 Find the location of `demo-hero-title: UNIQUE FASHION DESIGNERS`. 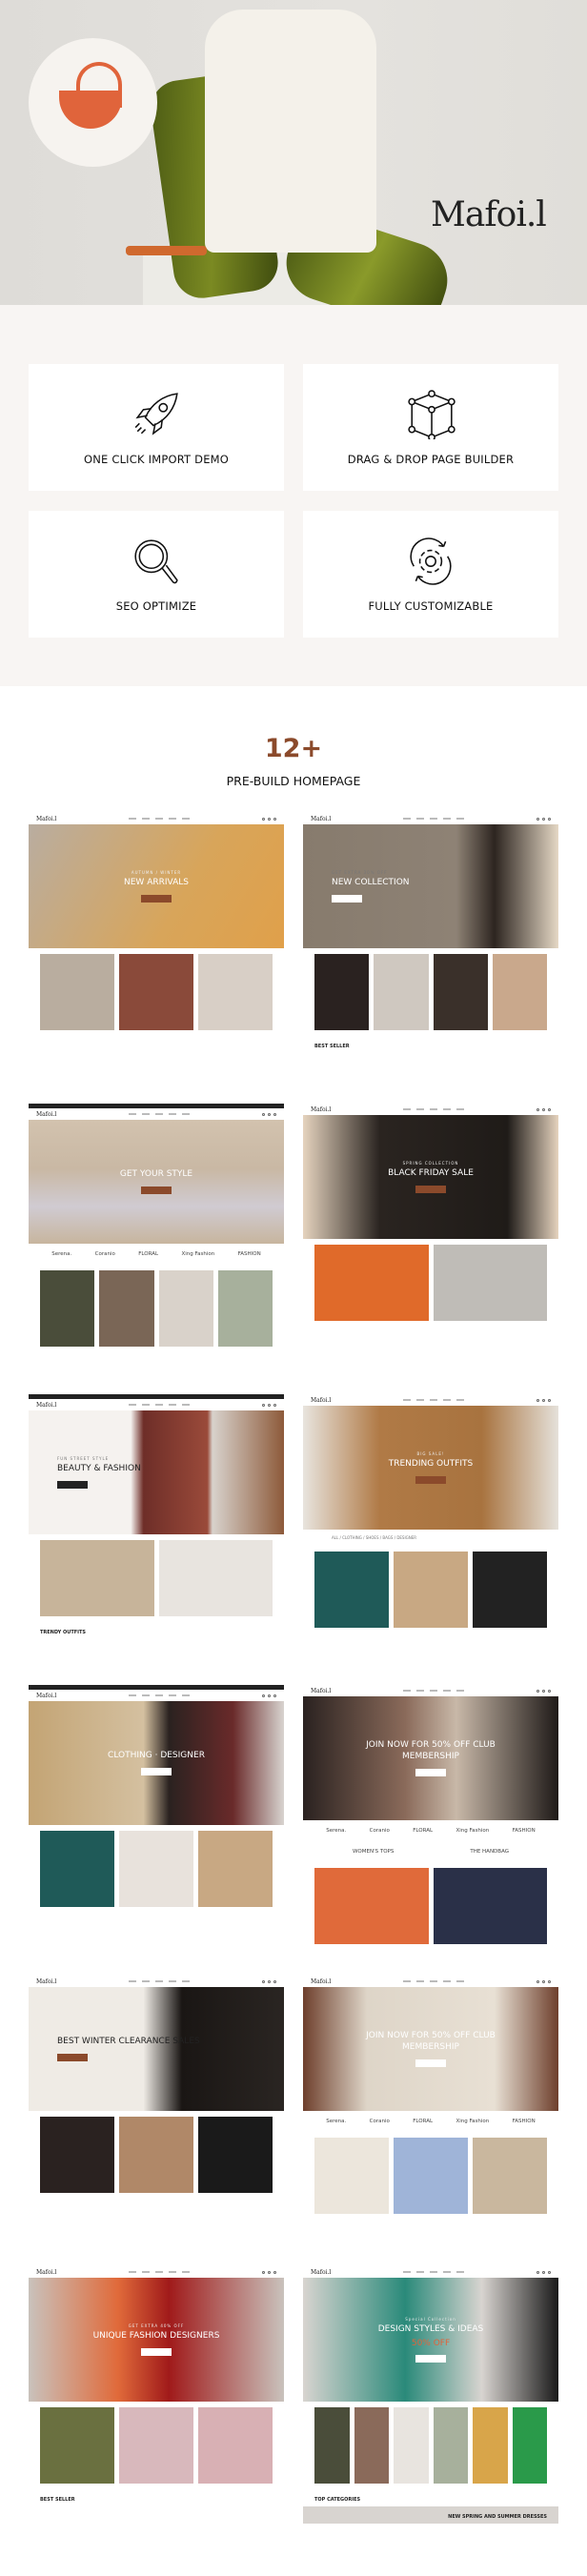

demo-hero-title: UNIQUE FASHION DESIGNERS is located at coordinates (156, 2336).